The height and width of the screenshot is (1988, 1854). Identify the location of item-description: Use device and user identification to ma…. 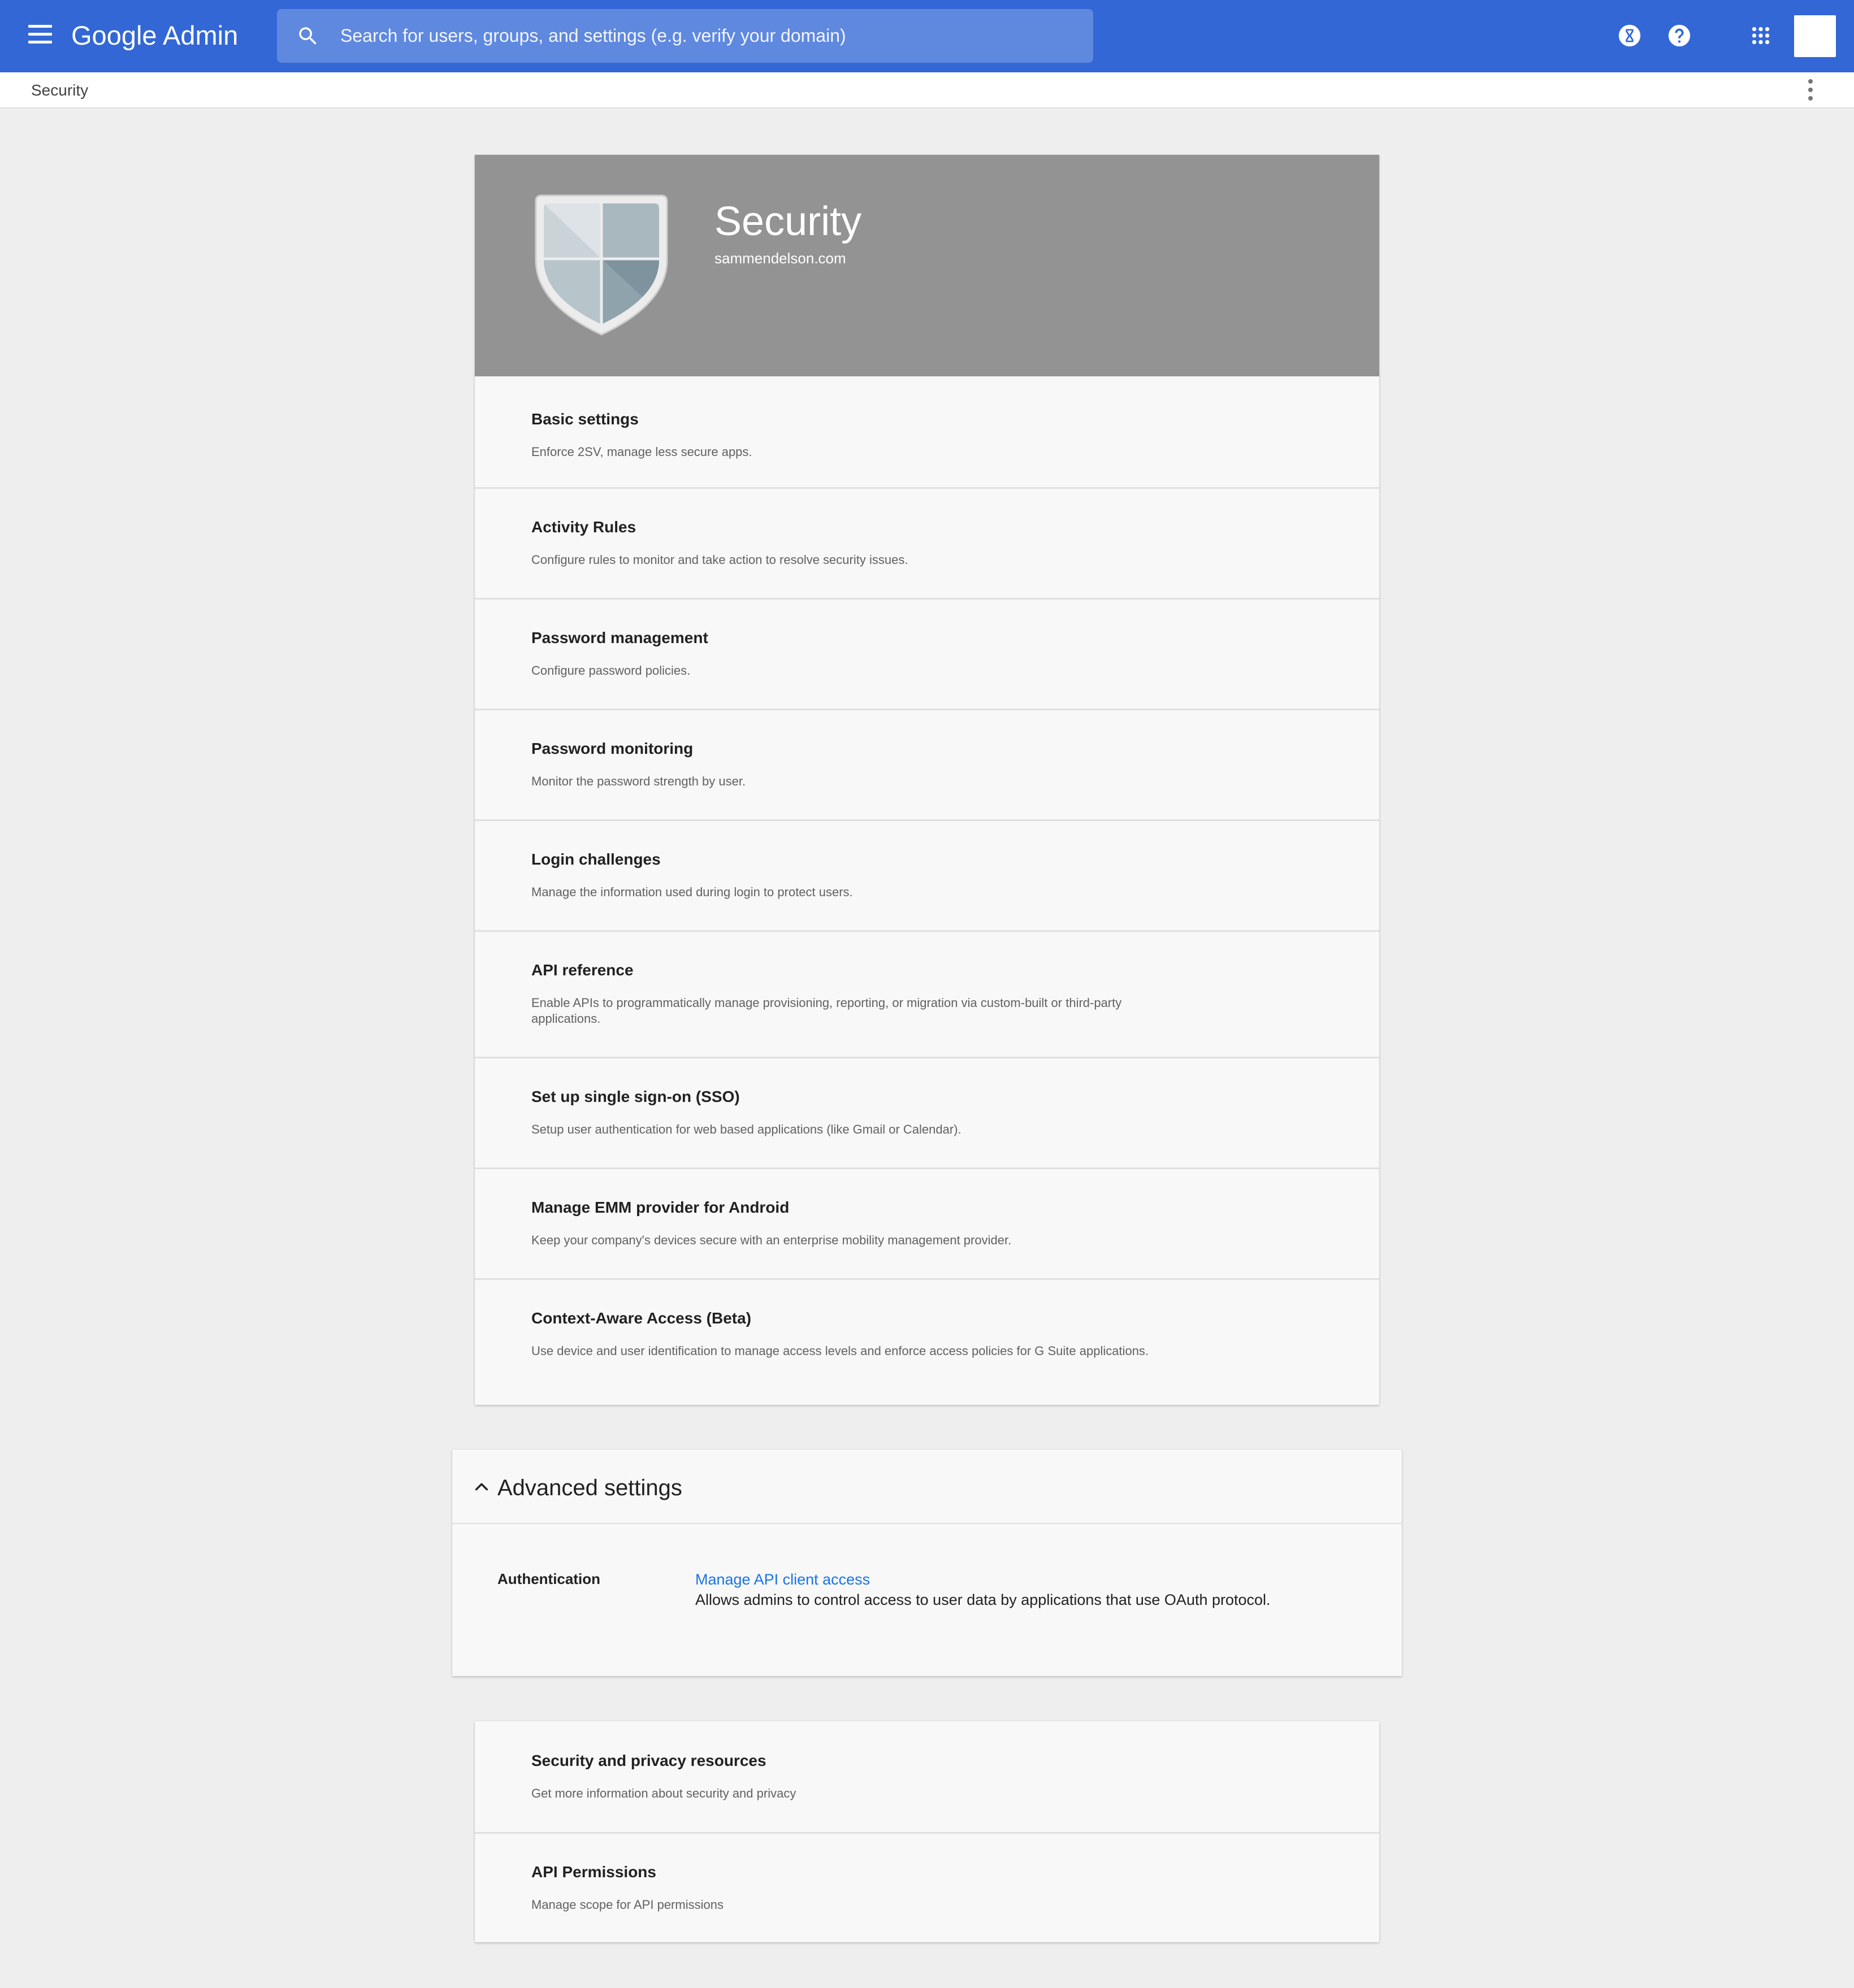
(840, 1351).